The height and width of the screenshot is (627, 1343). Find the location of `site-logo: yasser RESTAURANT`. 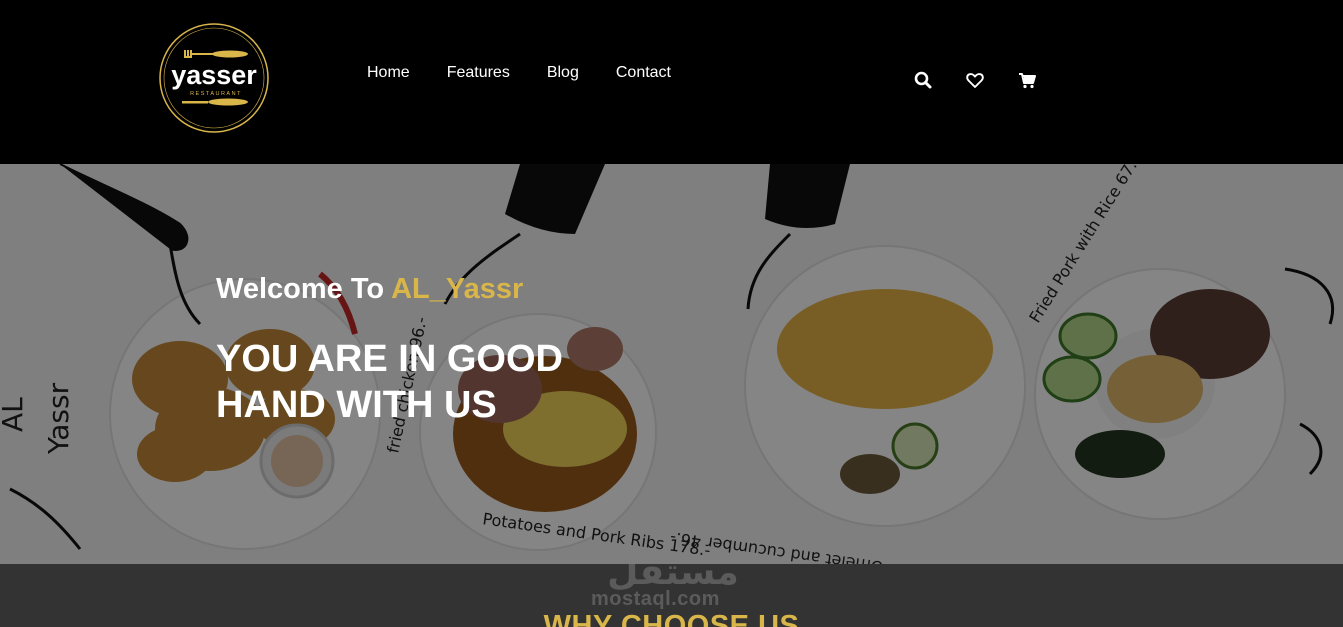

site-logo: yasser RESTAURANT is located at coordinates (214, 78).